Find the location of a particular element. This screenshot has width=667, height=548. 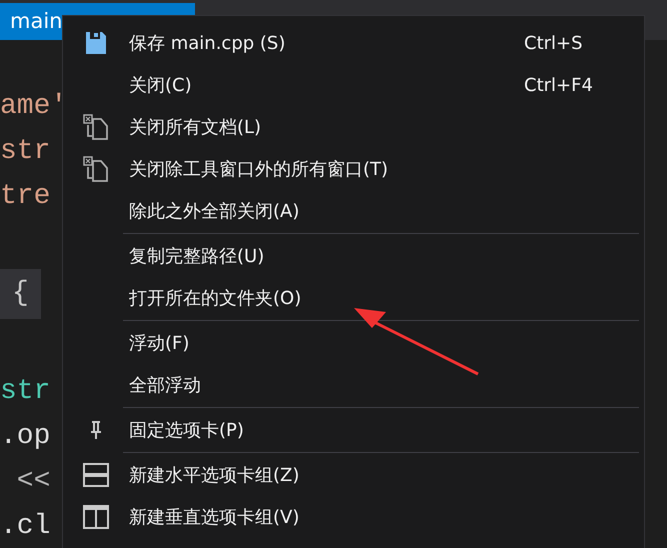

code-line: .cl is located at coordinates (25, 527).